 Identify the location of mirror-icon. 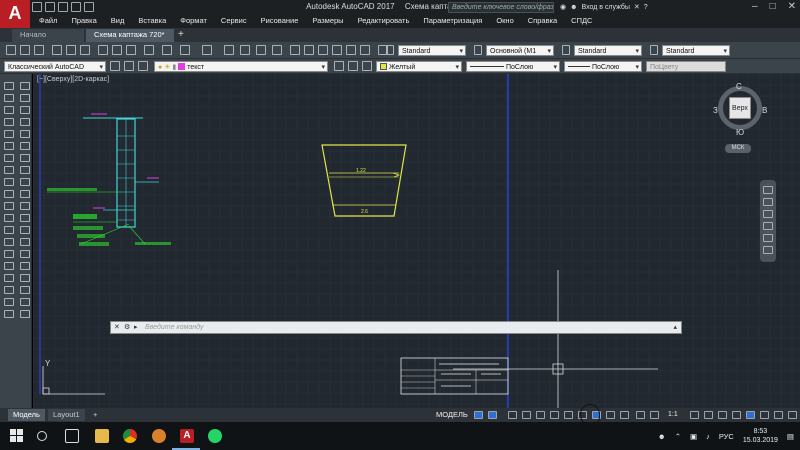
(25, 110).